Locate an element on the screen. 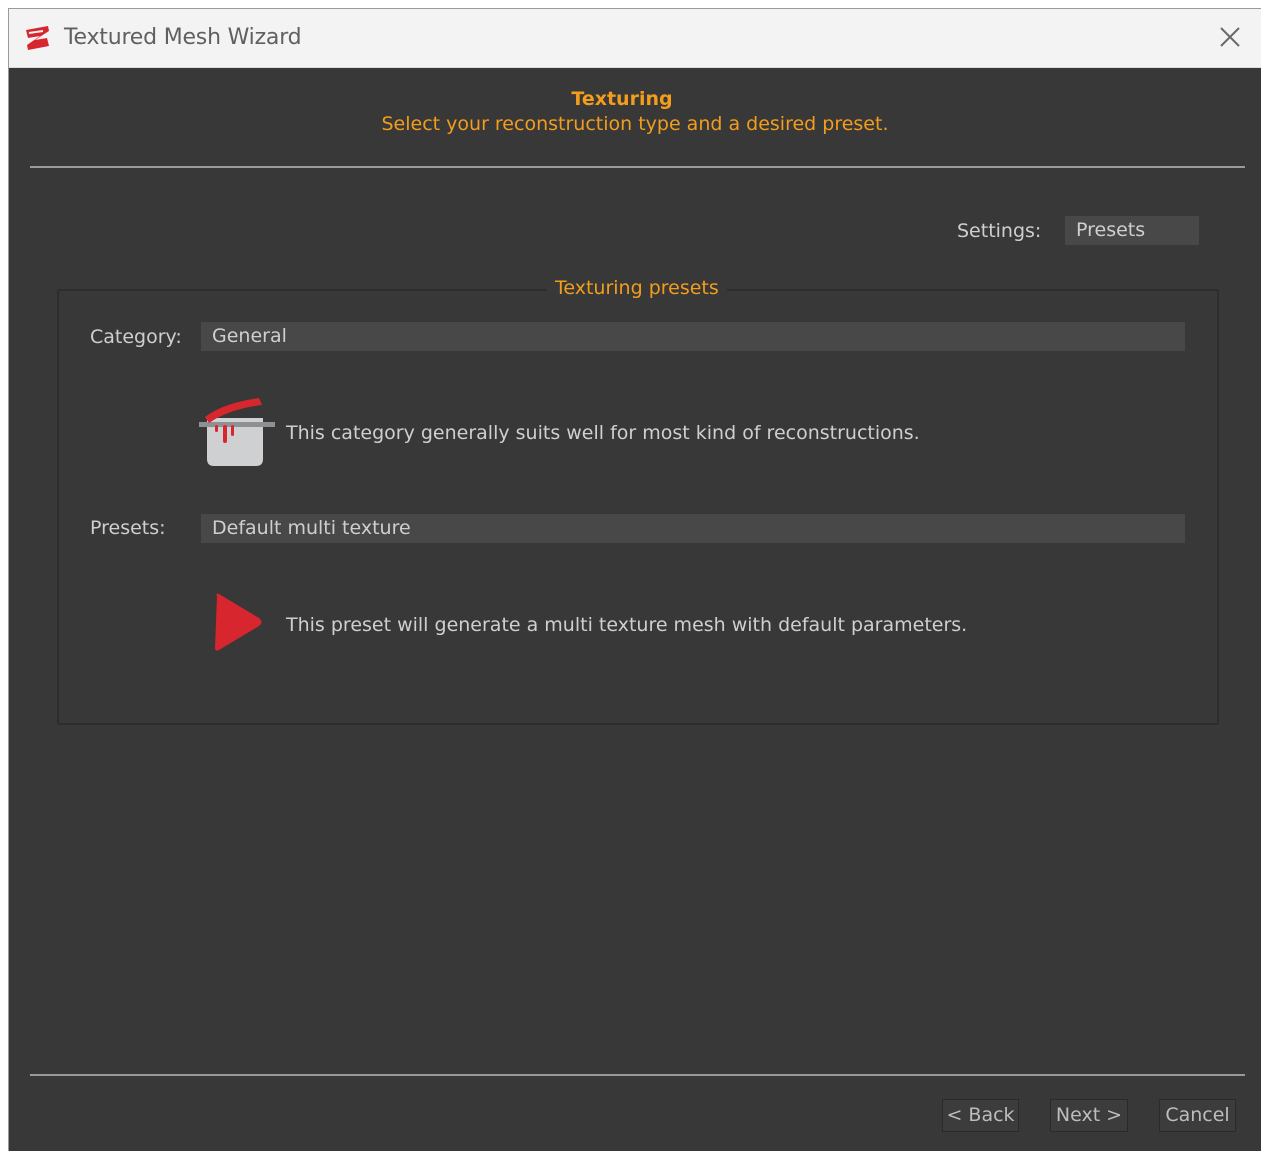 The width and height of the screenshot is (1261, 1151). category-label: Category: is located at coordinates (136, 337).